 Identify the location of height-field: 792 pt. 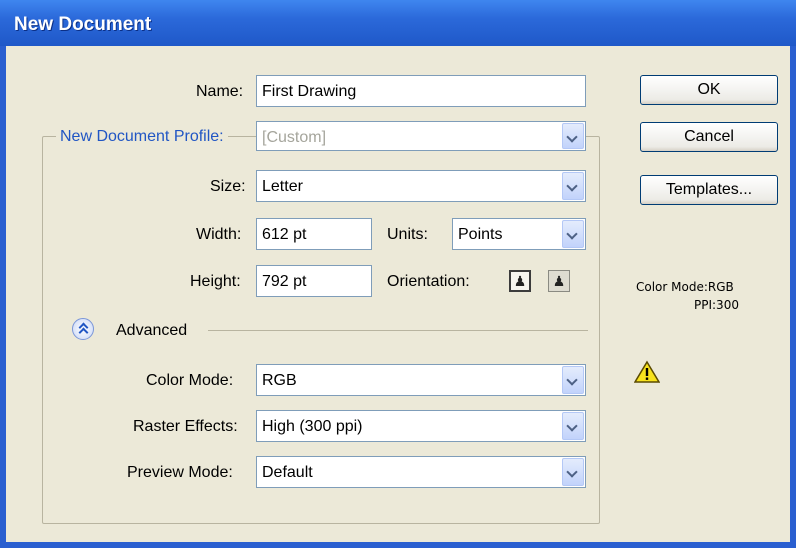
(314, 281).